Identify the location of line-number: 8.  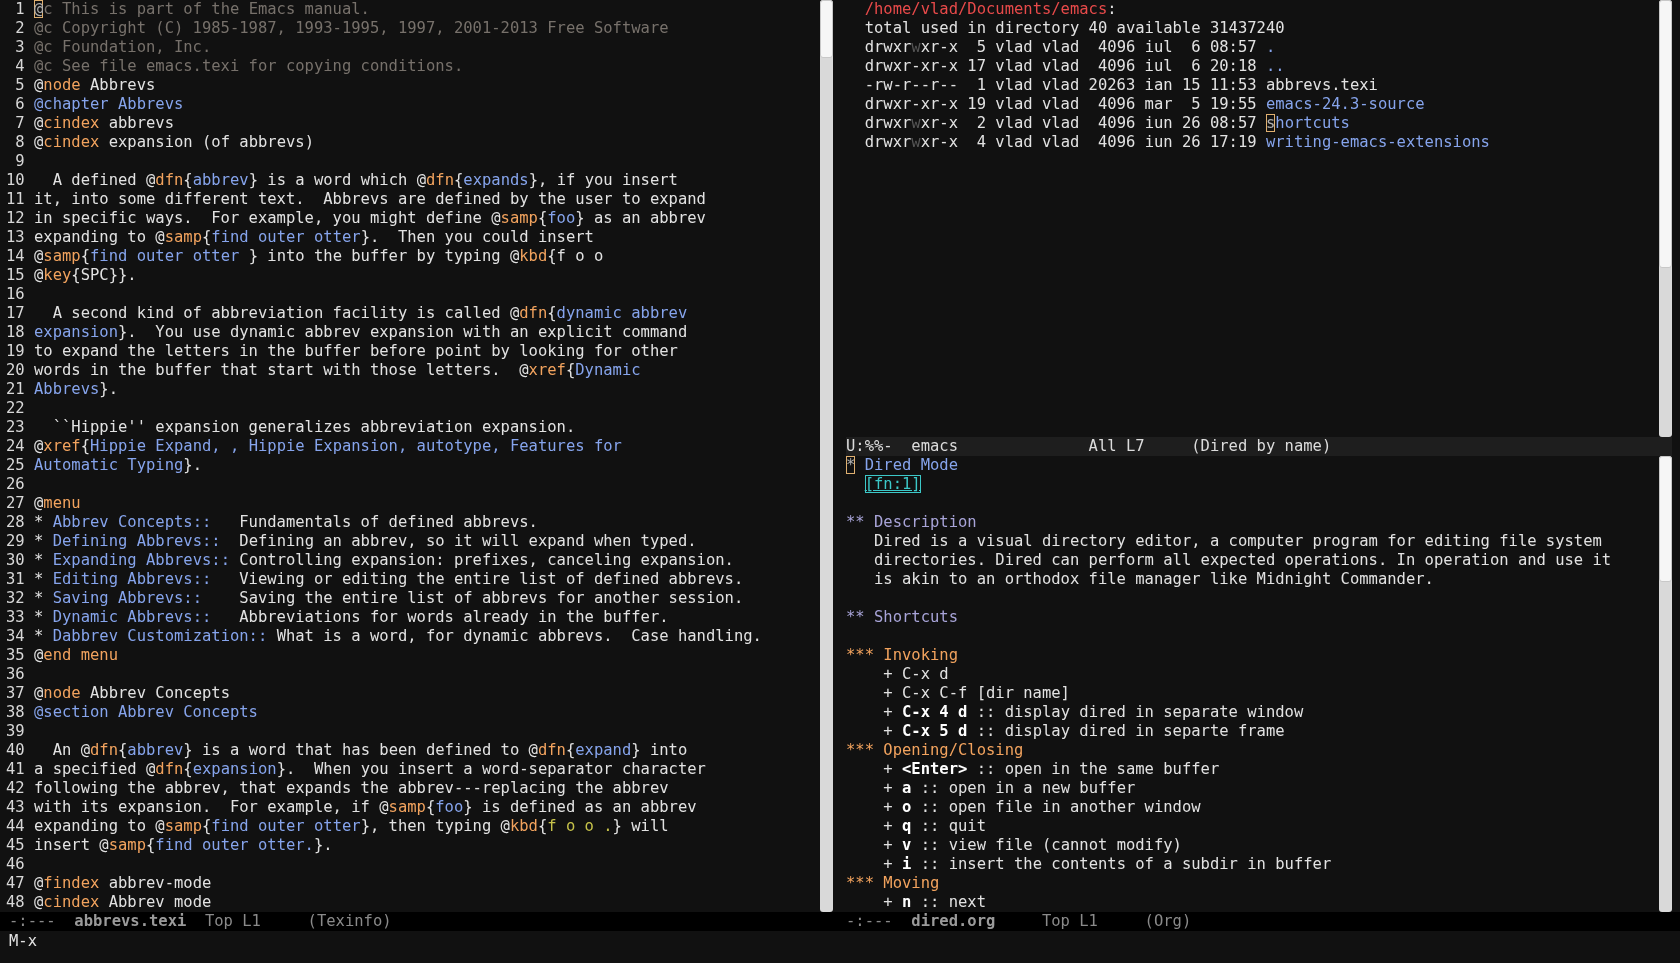
(19, 142).